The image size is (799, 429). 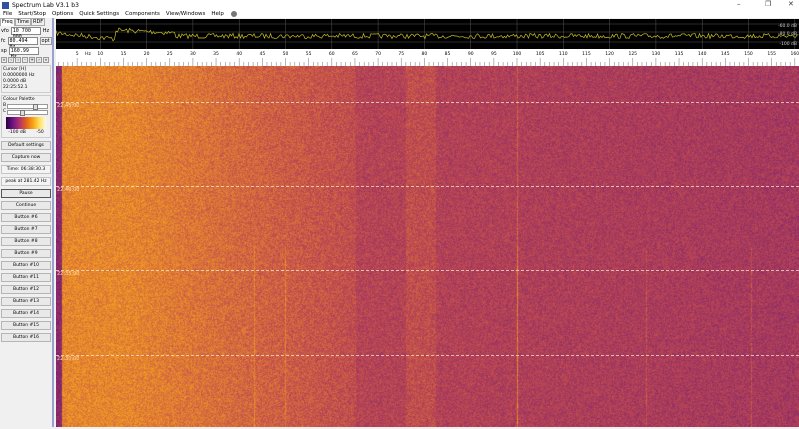 I want to click on vfo-input: 10 700 000, so click(x=25, y=33).